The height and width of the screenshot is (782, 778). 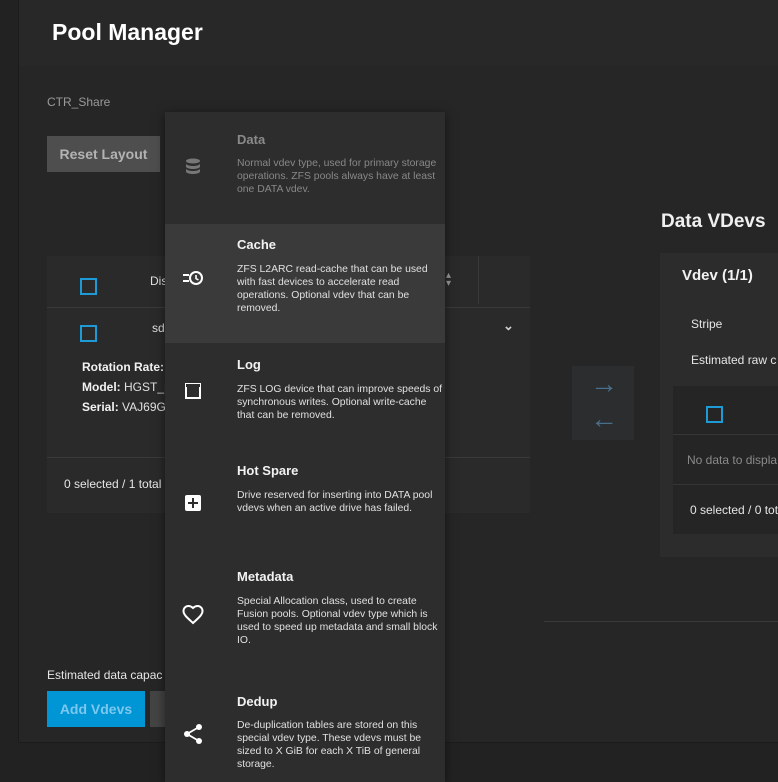 I want to click on database-icon, so click(x=193, y=166).